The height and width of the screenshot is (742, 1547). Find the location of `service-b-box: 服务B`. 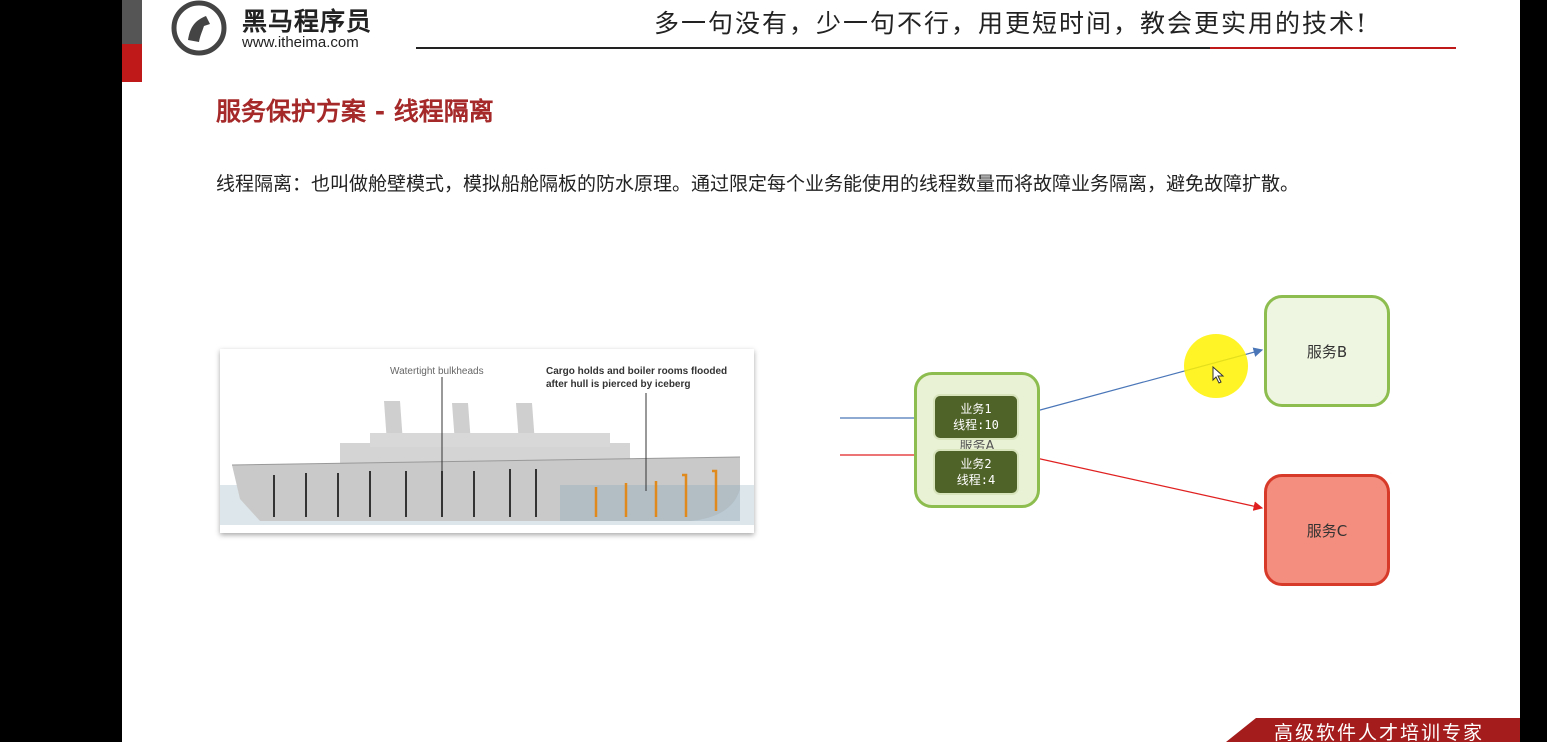

service-b-box: 服务B is located at coordinates (1327, 351).